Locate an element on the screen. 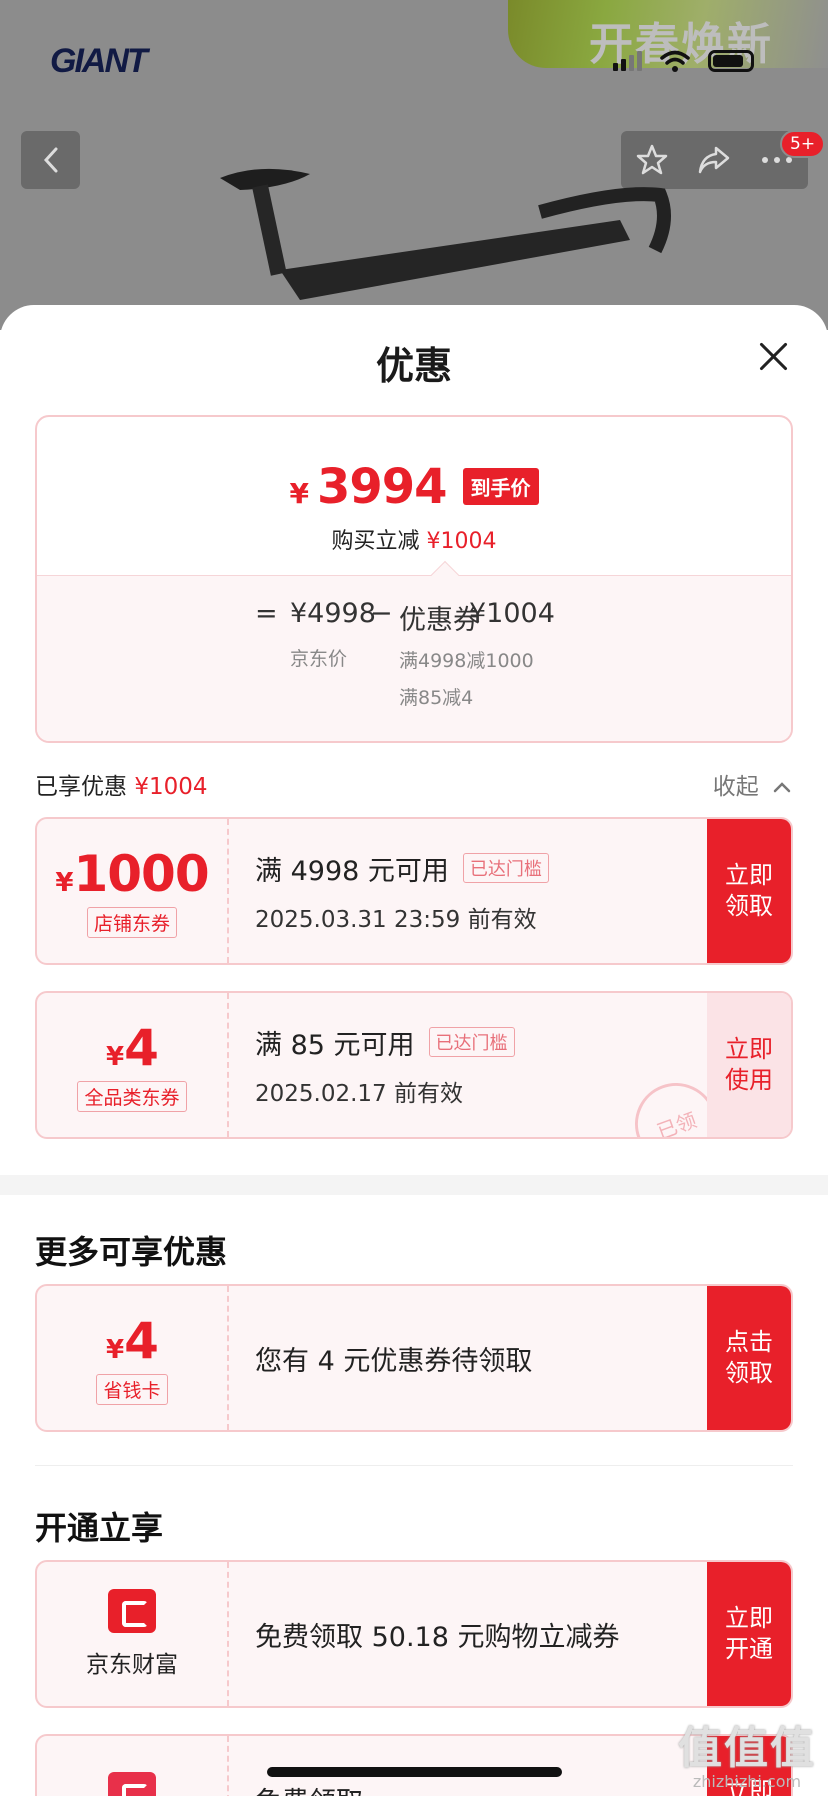 The width and height of the screenshot is (828, 1796). collapse-toggle: 收起 is located at coordinates (752, 784).